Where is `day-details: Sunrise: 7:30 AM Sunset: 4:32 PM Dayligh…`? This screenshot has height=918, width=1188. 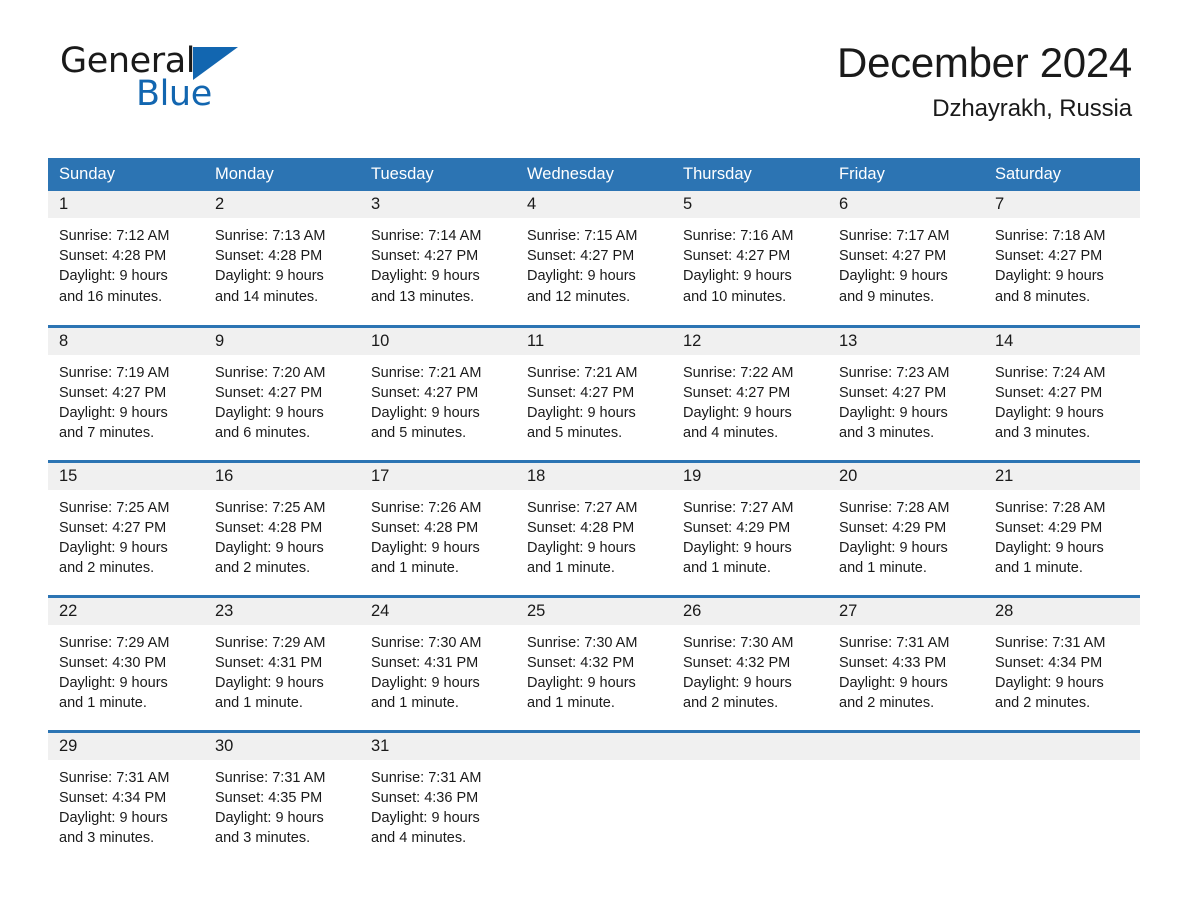 day-details: Sunrise: 7:30 AM Sunset: 4:32 PM Dayligh… is located at coordinates (594, 669).